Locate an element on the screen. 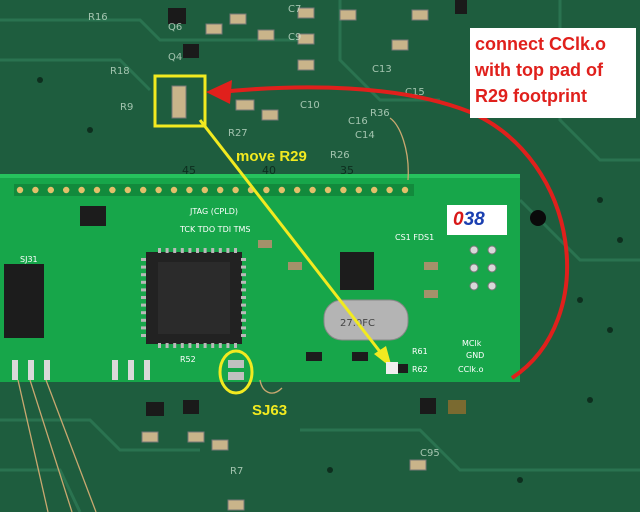 Image resolution: width=640 pixels, height=512 pixels. svg-text: R9 is located at coordinates (126, 107).